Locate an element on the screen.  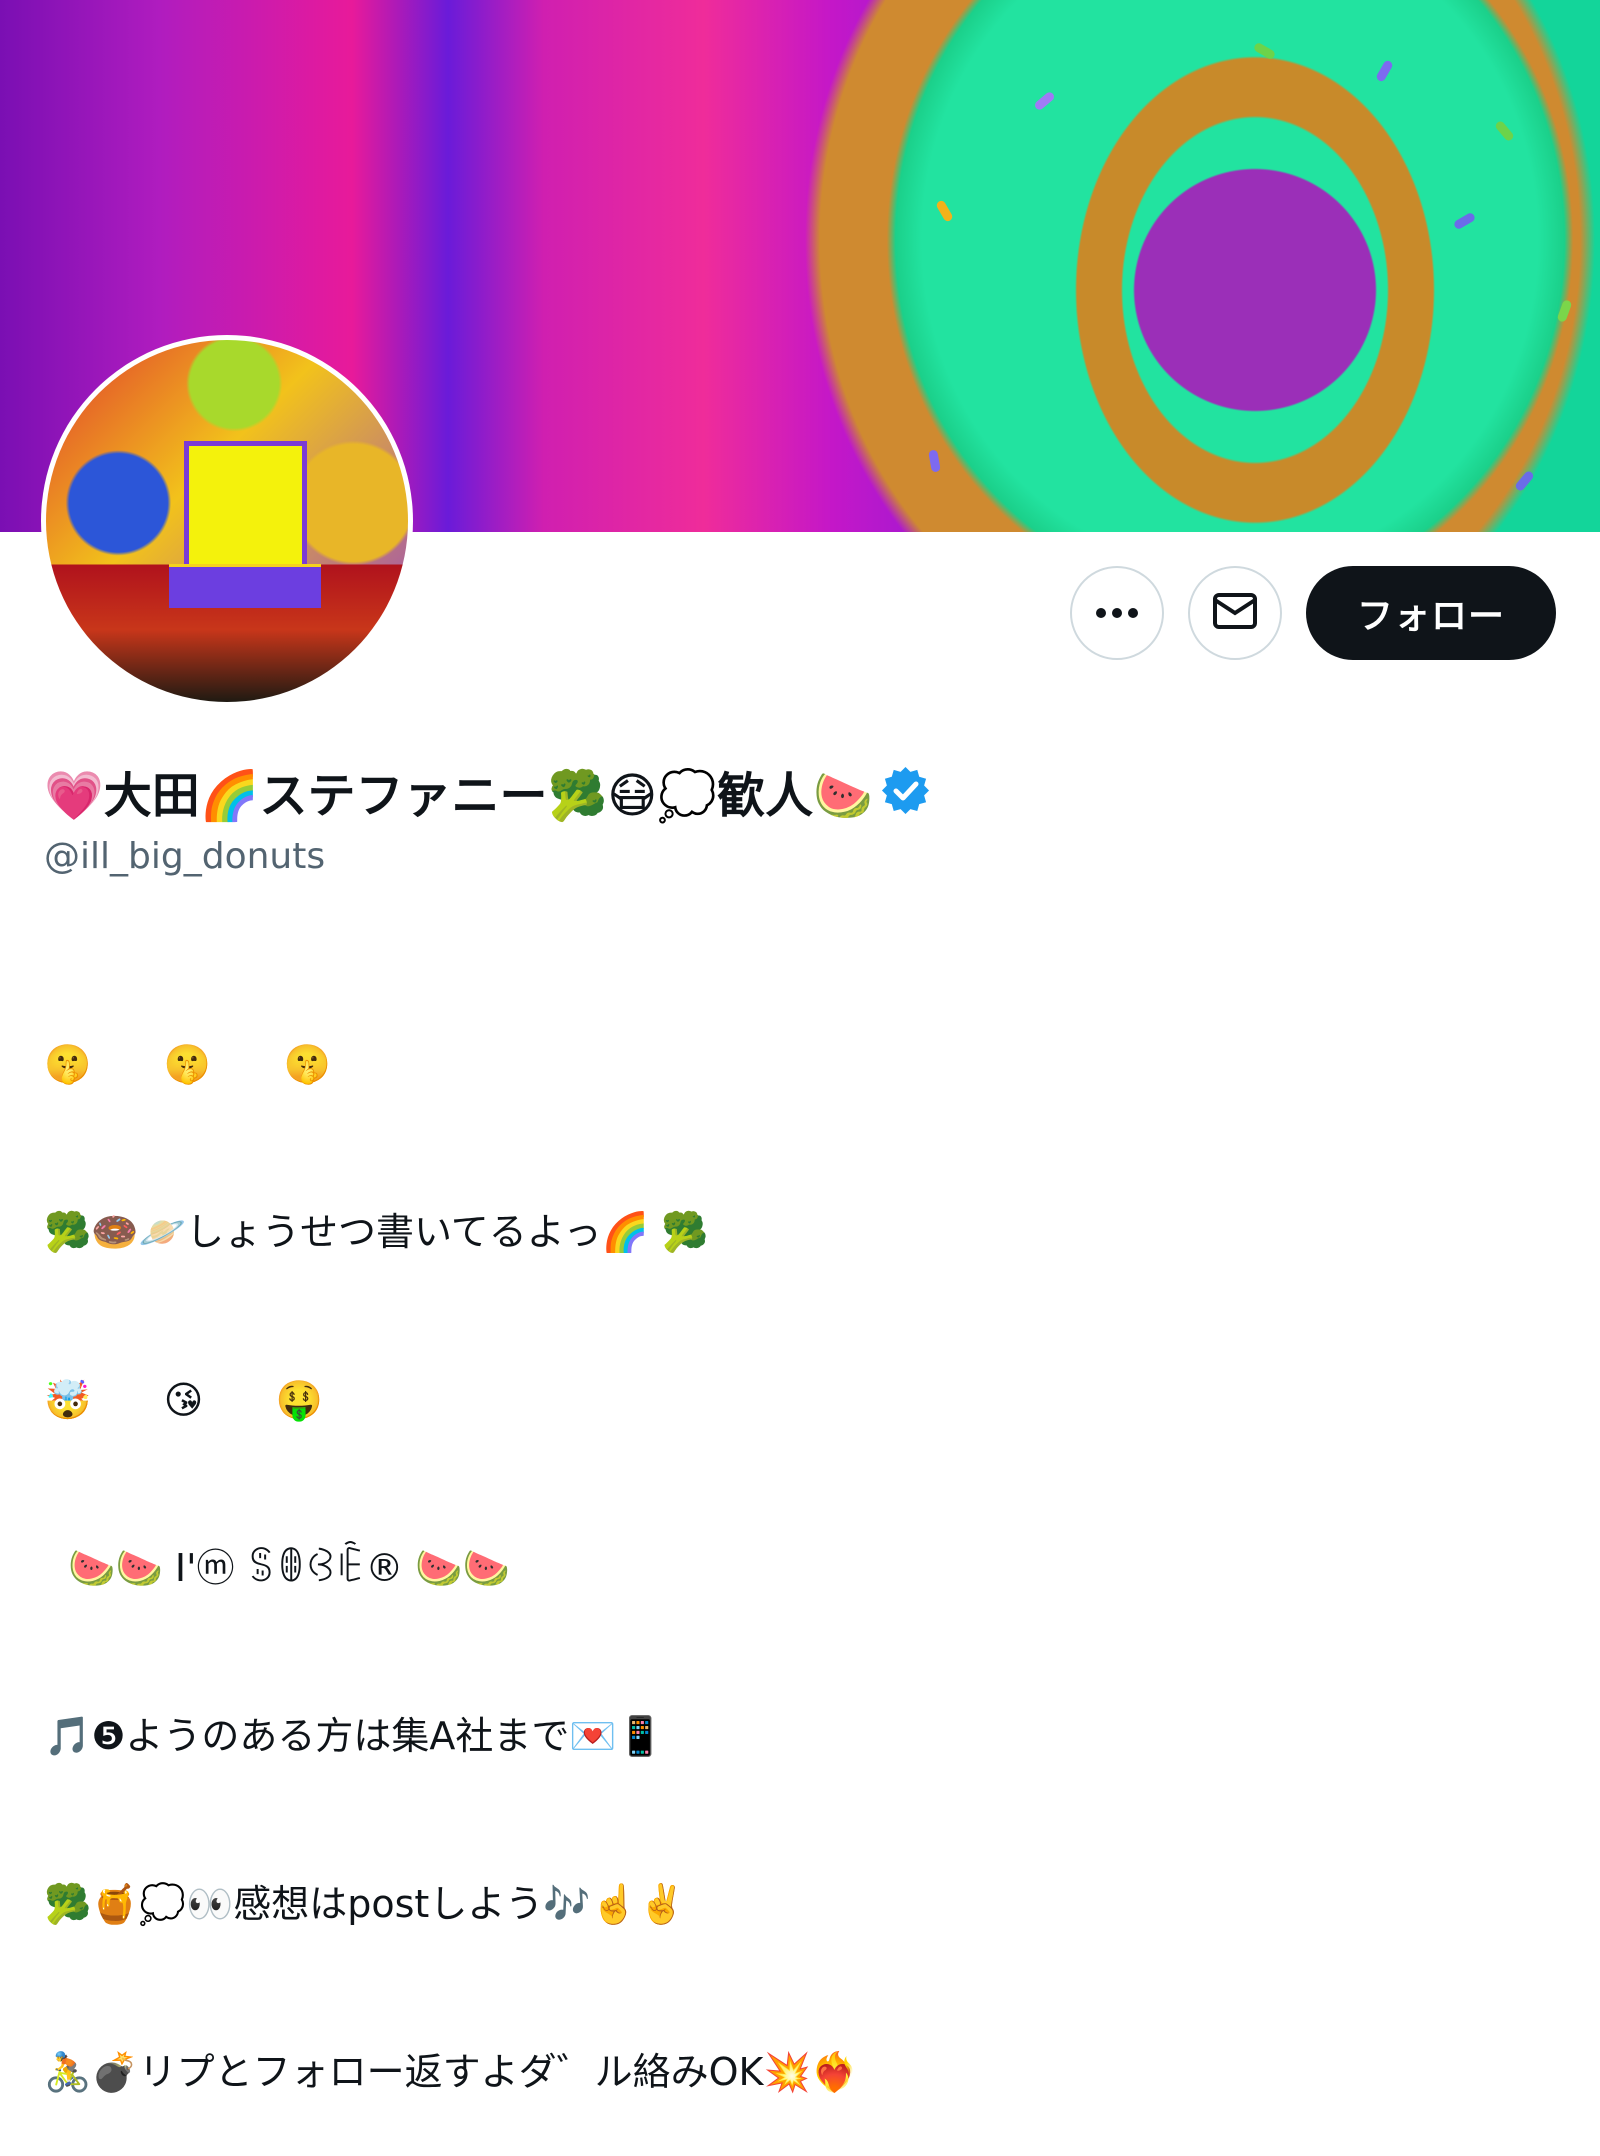
follow-button: フォロー is located at coordinates (1431, 613).